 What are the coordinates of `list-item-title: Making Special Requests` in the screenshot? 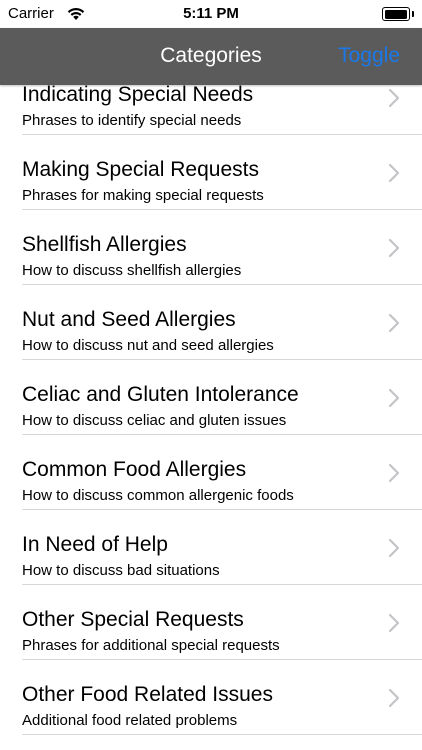 It's located at (140, 169).